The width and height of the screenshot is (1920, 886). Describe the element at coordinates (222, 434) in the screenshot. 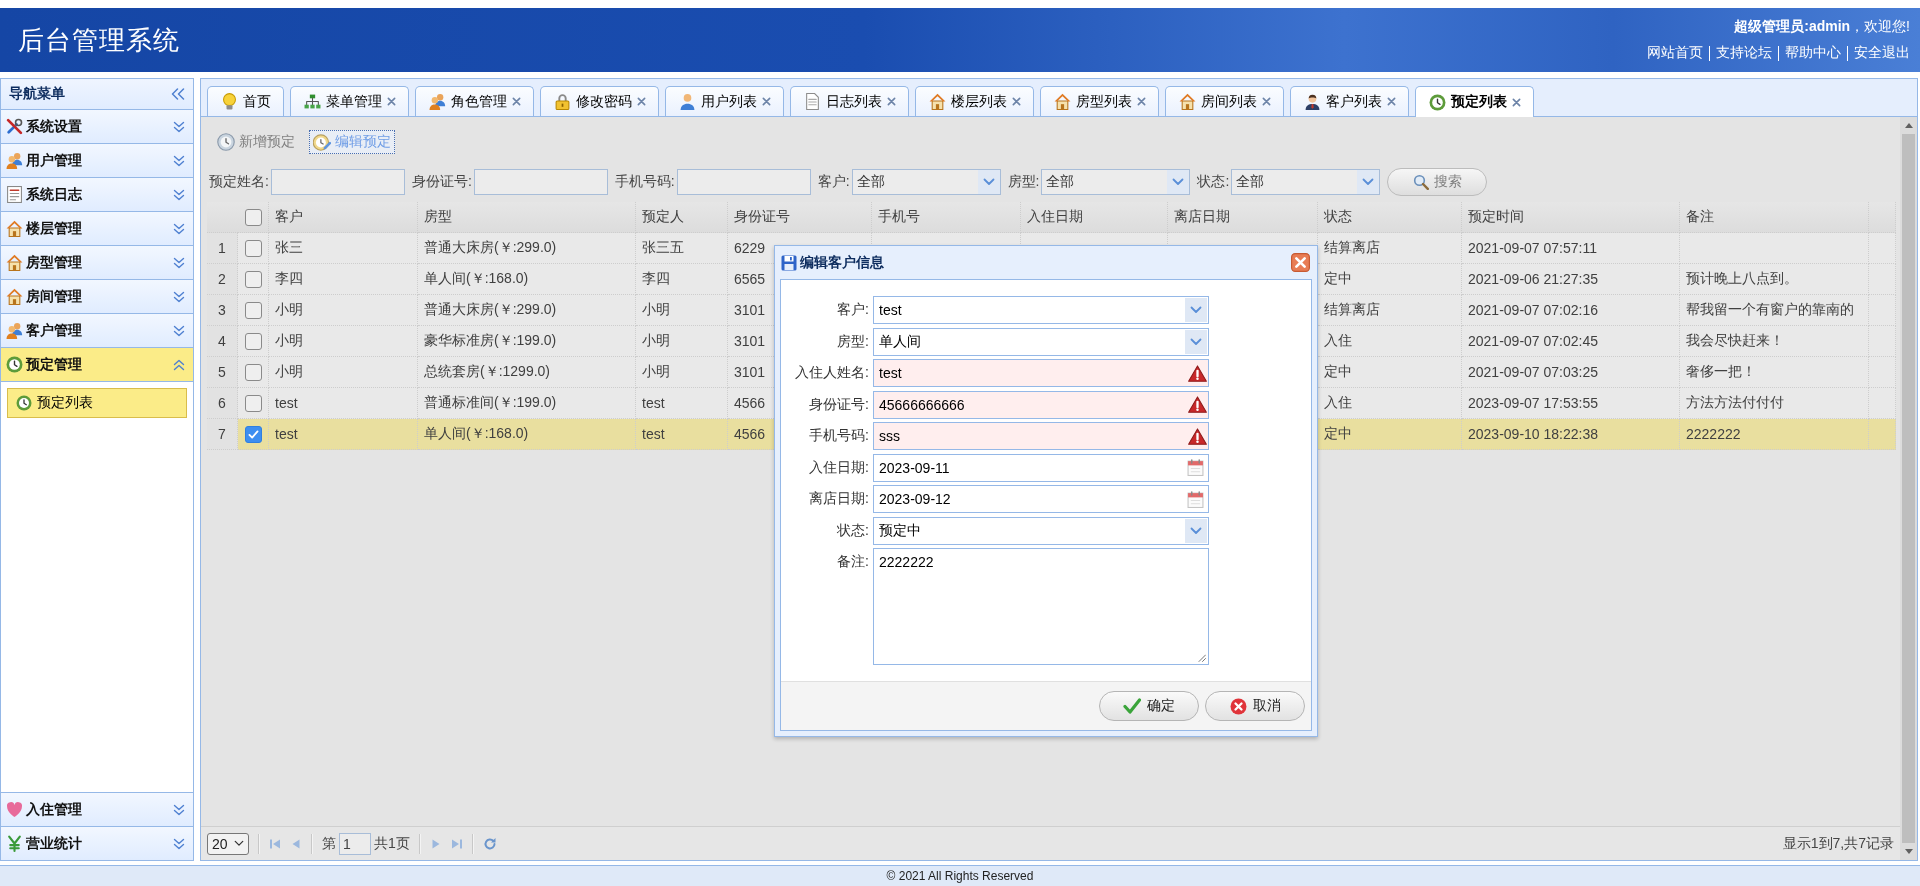

I see `row-number: 7` at that location.